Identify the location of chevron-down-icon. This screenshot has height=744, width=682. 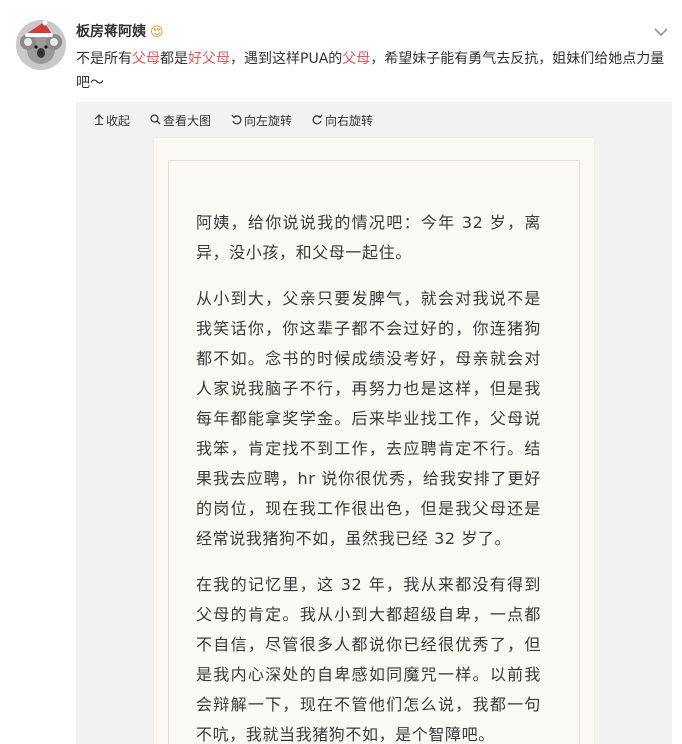
(661, 31).